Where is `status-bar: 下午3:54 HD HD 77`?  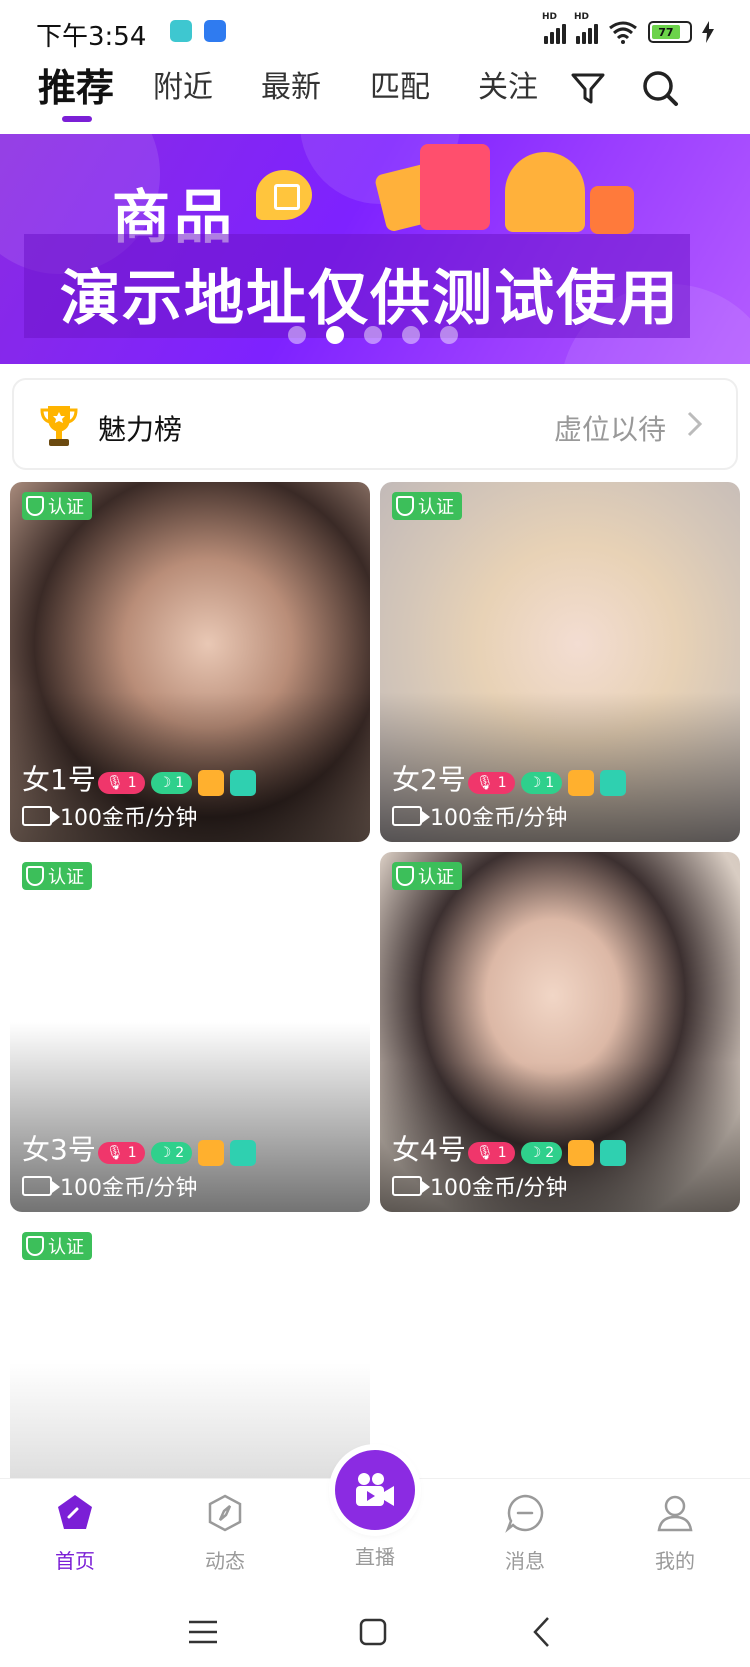 status-bar: 下午3:54 HD HD 77 is located at coordinates (375, 32).